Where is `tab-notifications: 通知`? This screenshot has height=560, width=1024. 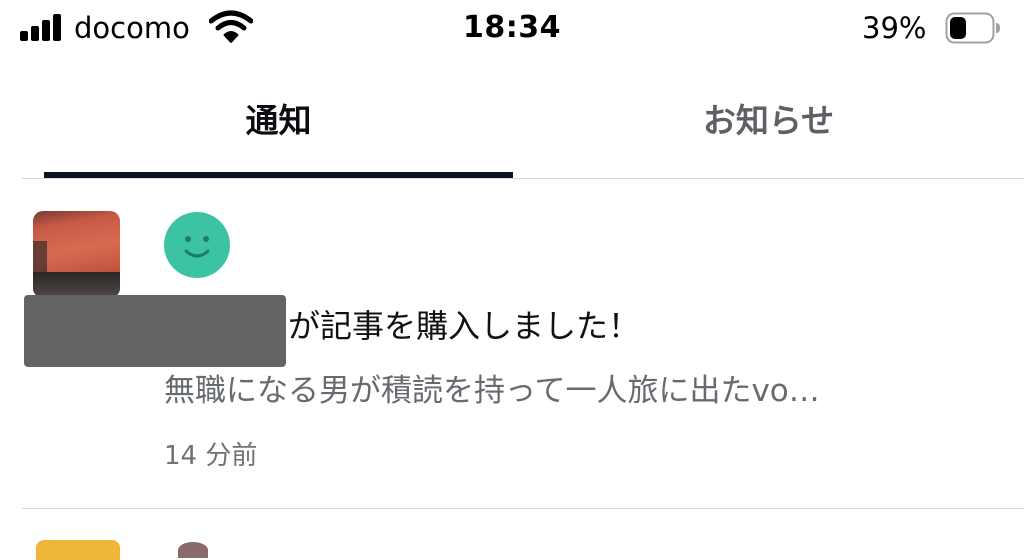 tab-notifications: 通知 is located at coordinates (278, 118).